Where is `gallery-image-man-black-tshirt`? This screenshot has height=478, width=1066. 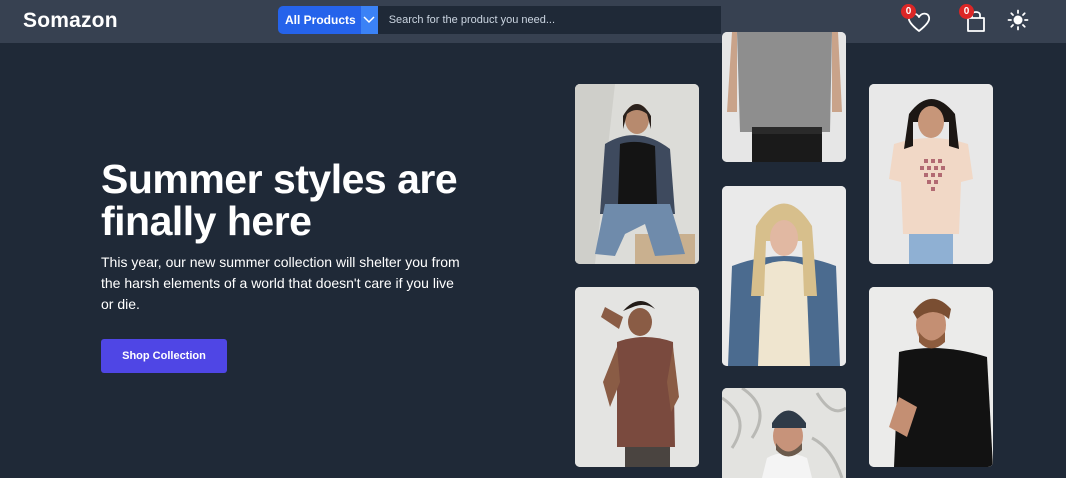 gallery-image-man-black-tshirt is located at coordinates (931, 377).